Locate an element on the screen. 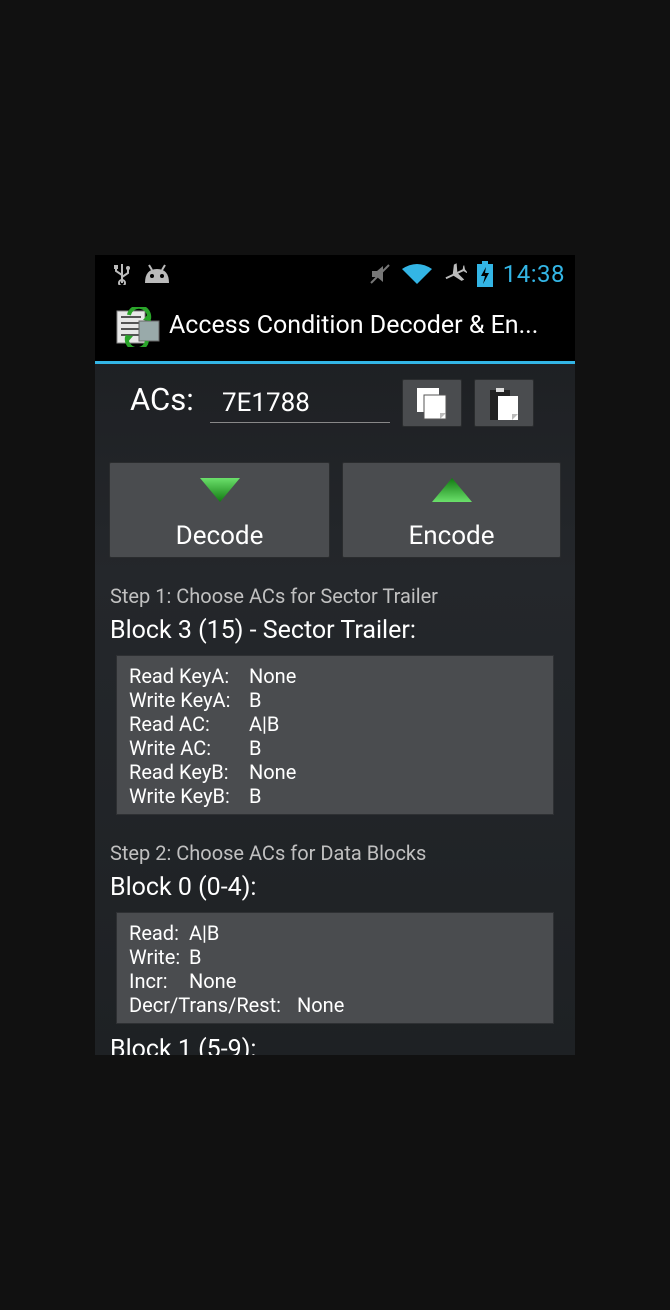  decode-button: Decode is located at coordinates (219, 510).